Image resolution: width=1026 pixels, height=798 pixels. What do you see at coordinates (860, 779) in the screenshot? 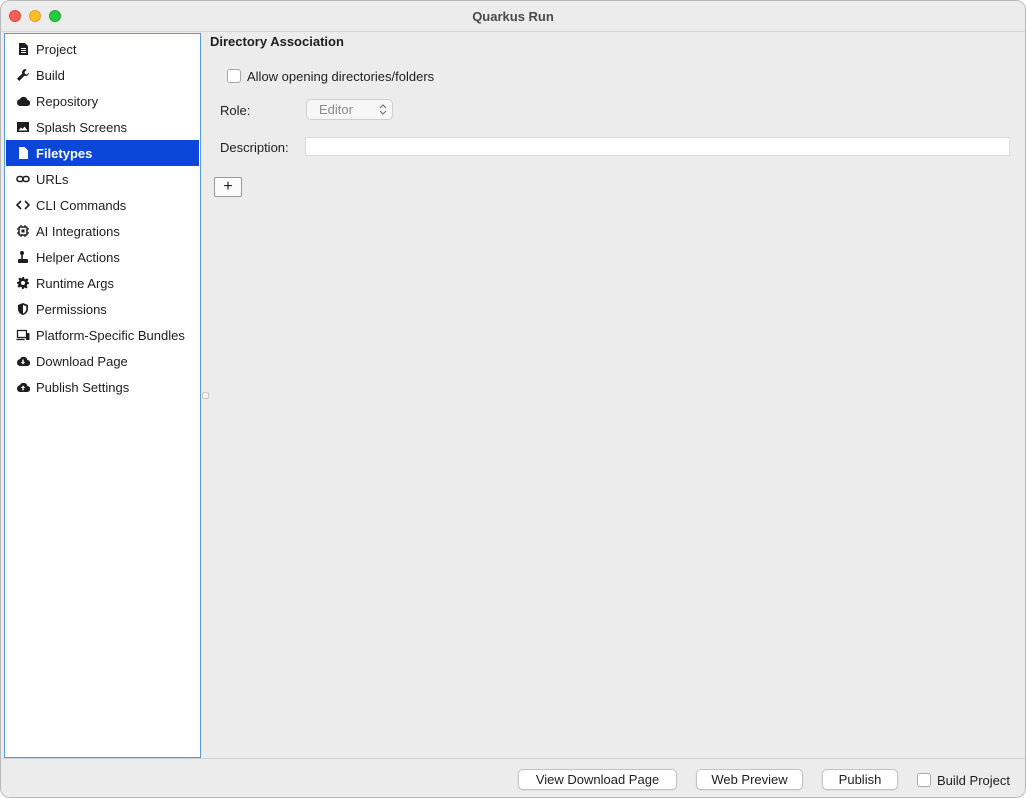
I see `publish-button: Publish` at bounding box center [860, 779].